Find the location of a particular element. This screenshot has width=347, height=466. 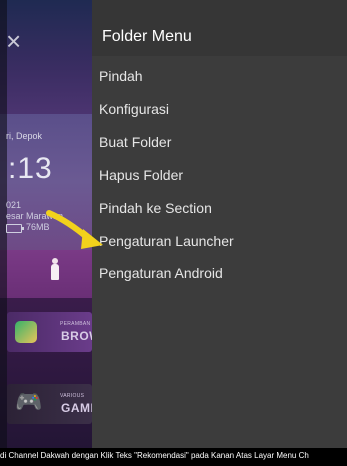

menu-item-hapus-folder: Hapus Folder is located at coordinates (219, 175).